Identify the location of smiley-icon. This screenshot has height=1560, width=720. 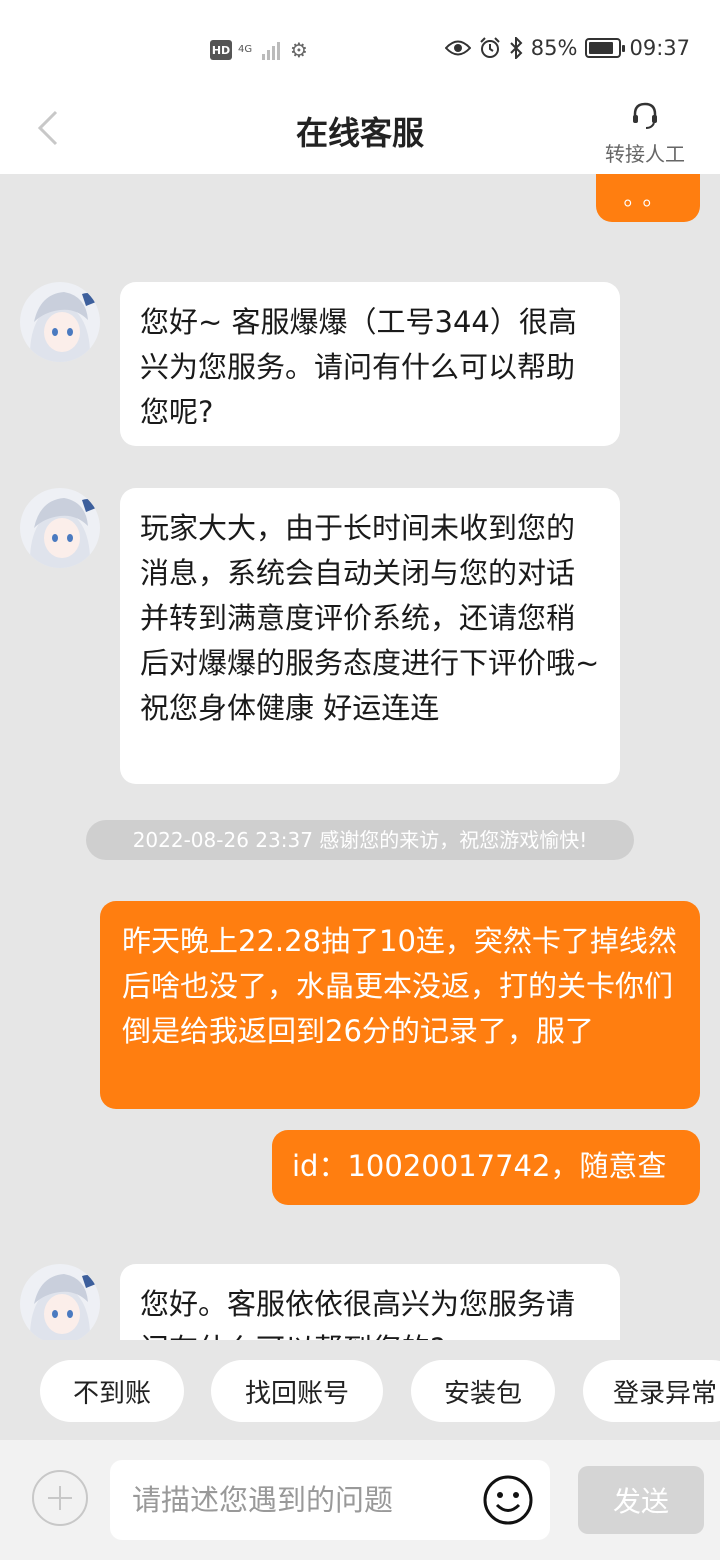
(508, 1500).